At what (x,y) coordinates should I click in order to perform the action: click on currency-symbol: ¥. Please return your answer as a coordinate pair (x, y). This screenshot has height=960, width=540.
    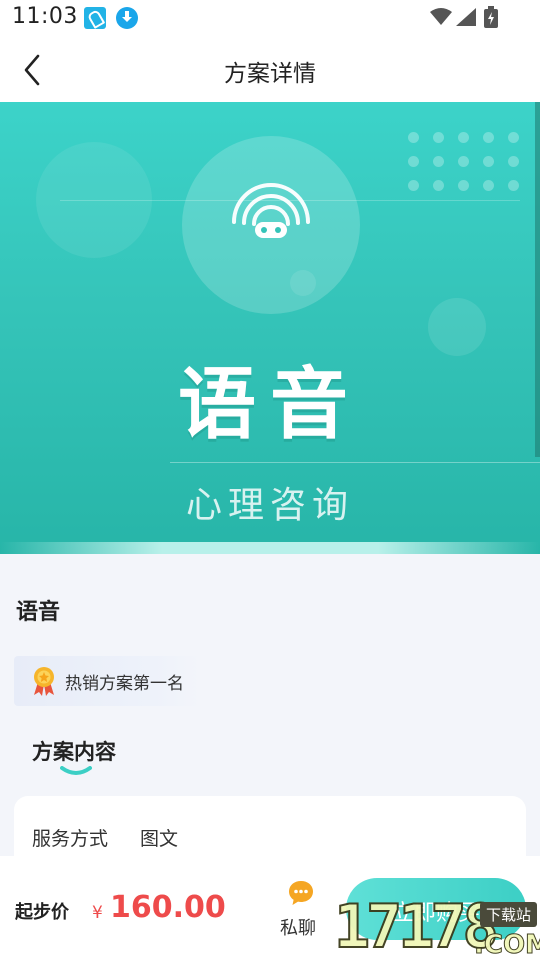
    Looking at the image, I should click on (97, 913).